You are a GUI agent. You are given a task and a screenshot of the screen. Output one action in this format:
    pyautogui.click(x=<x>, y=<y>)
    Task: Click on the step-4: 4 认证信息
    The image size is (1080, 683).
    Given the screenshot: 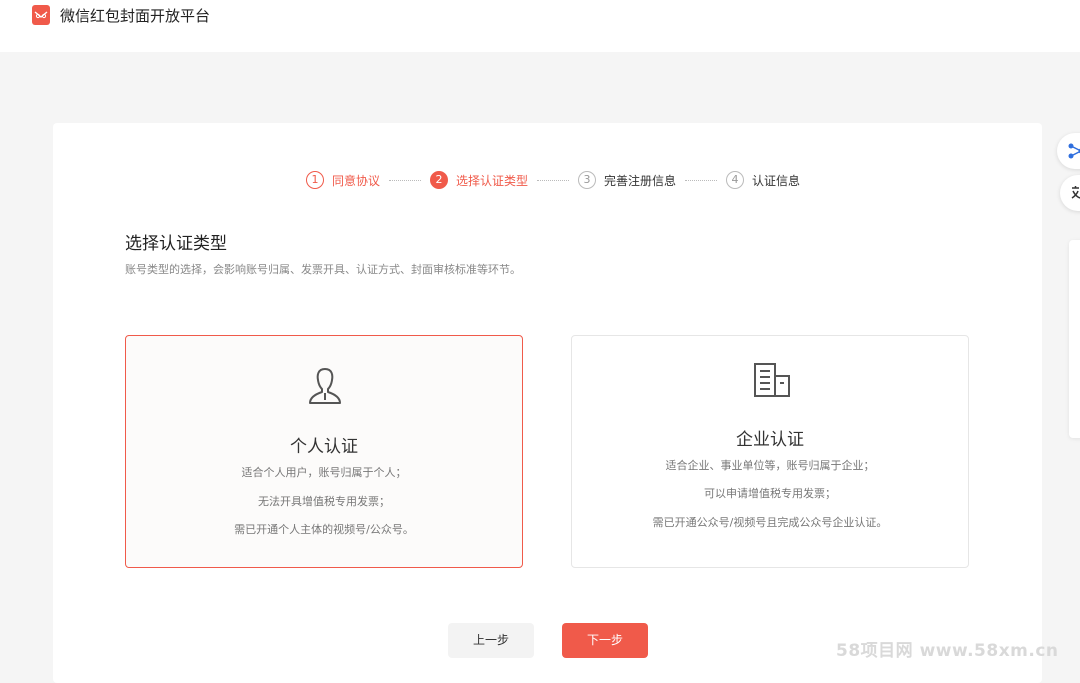 What is the action you would take?
    pyautogui.click(x=763, y=180)
    